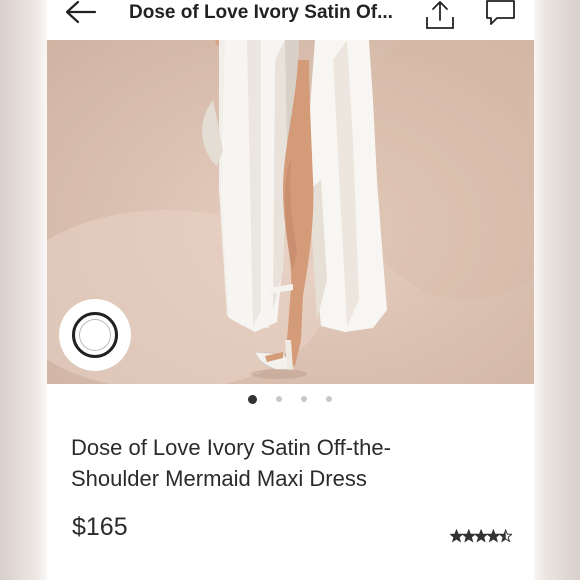  I want to click on star-rating, so click(481, 536).